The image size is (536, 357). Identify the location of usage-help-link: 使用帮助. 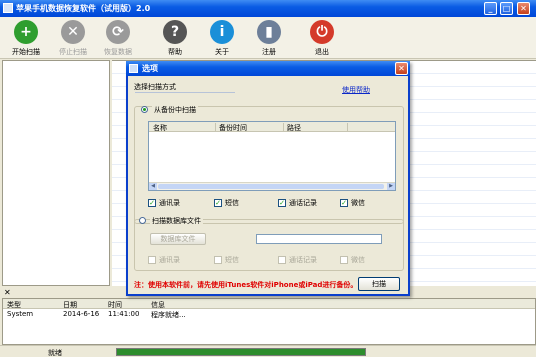
(356, 90).